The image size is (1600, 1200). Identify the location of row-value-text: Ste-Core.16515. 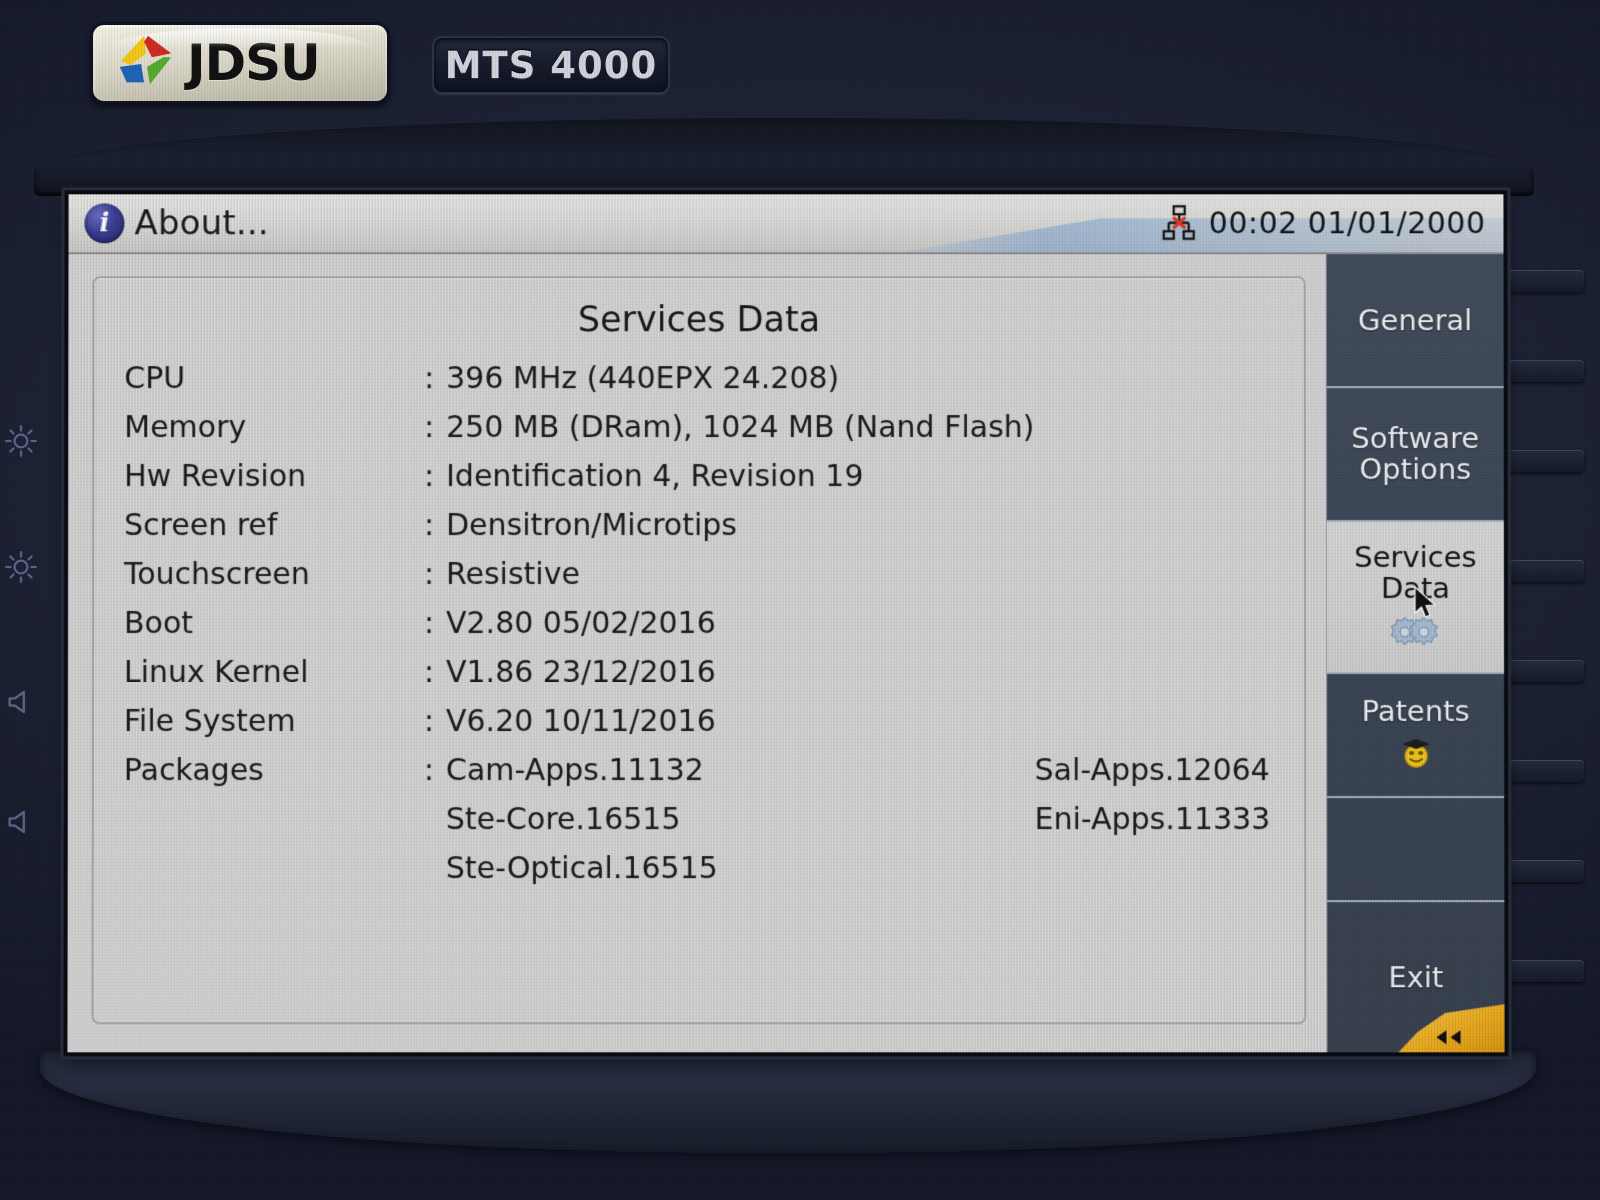
(563, 820).